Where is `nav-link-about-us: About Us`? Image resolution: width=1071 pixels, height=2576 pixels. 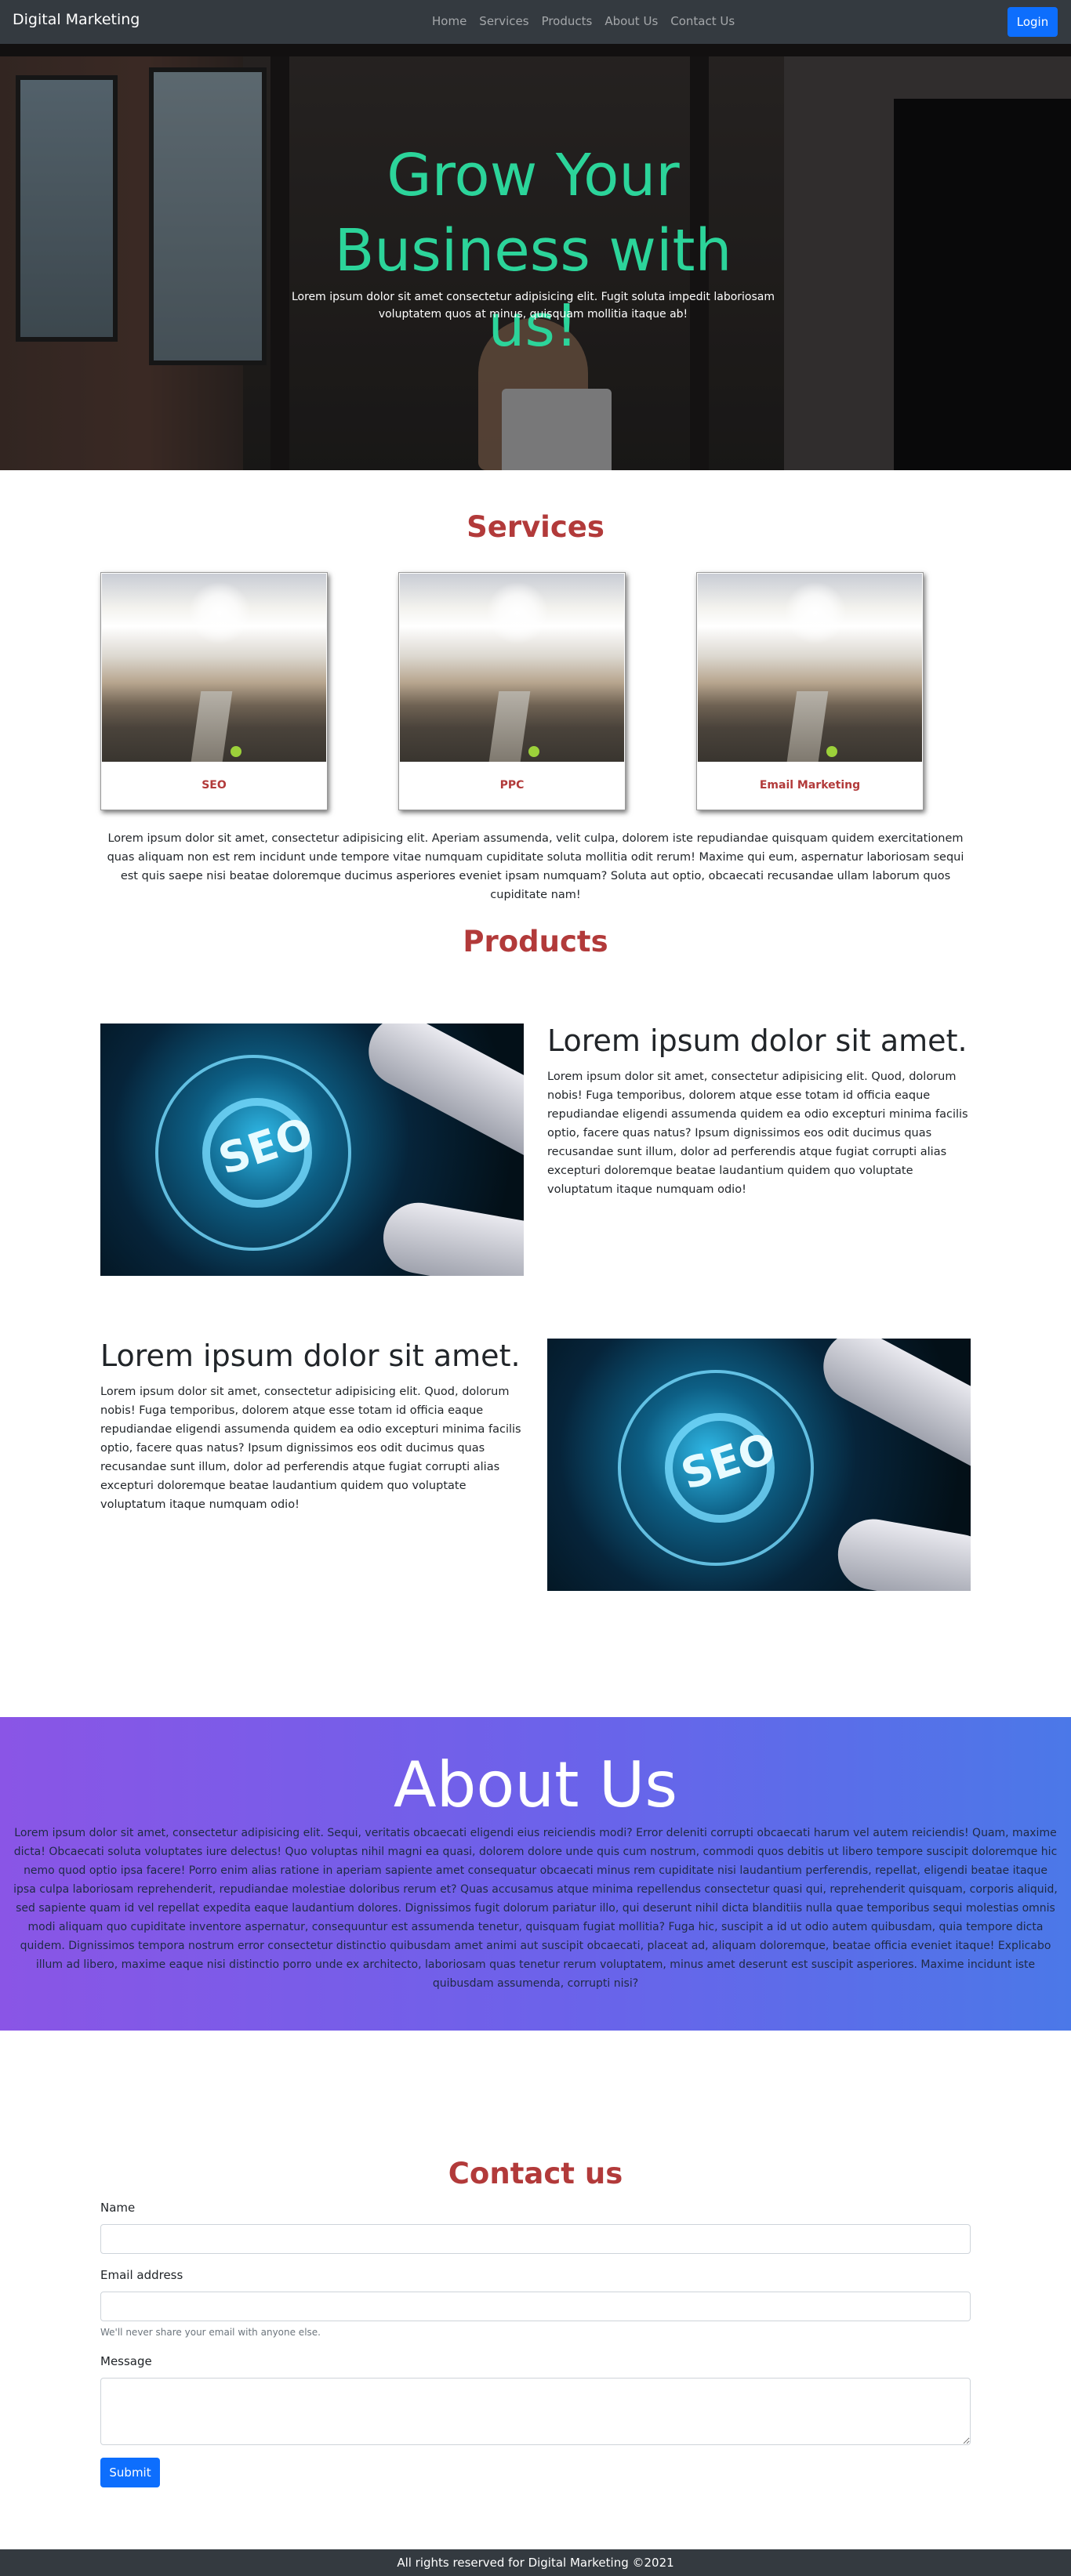 nav-link-about-us: About Us is located at coordinates (631, 21).